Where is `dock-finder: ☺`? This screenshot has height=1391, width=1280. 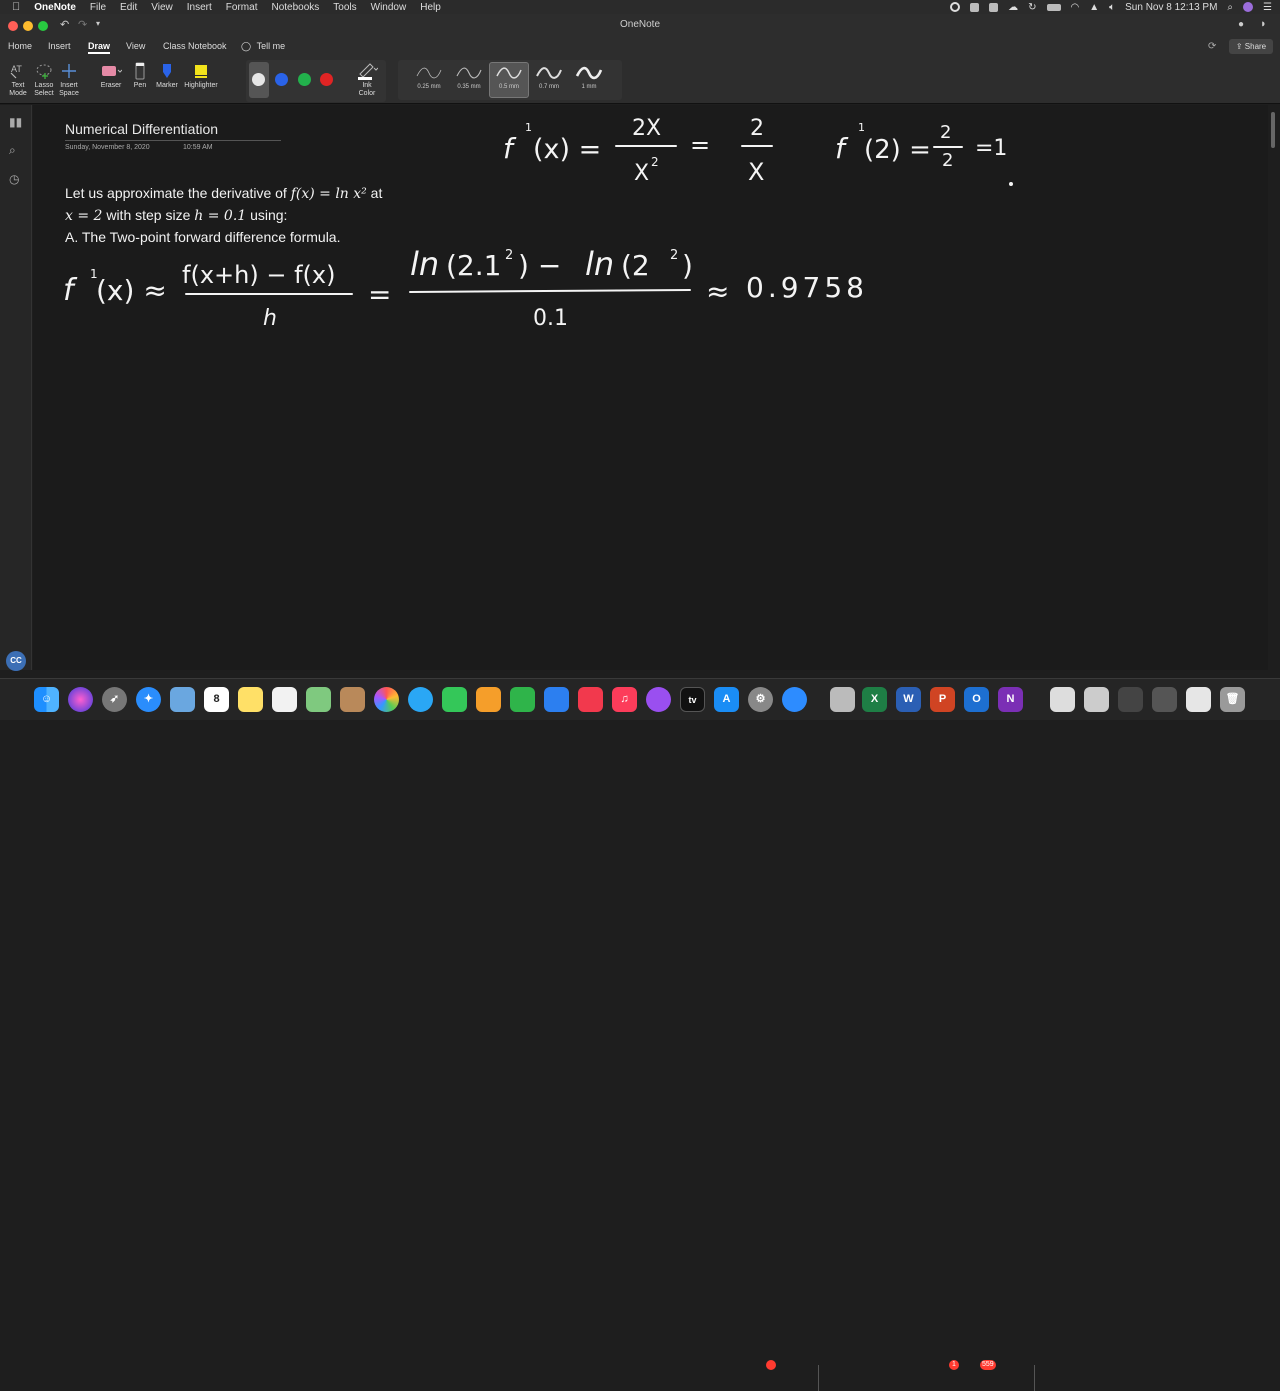
dock-finder: ☺ is located at coordinates (46, 699).